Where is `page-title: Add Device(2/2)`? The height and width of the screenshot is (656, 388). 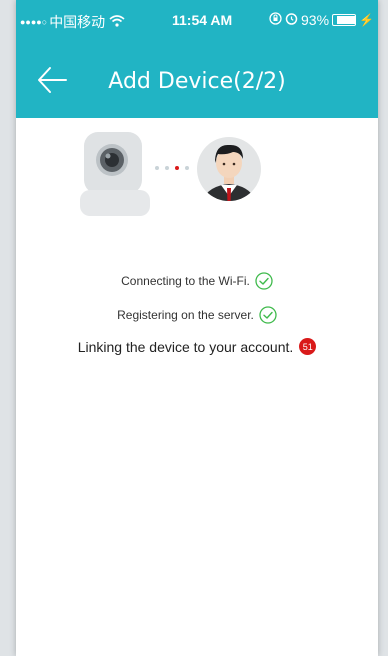 page-title: Add Device(2/2) is located at coordinates (197, 81).